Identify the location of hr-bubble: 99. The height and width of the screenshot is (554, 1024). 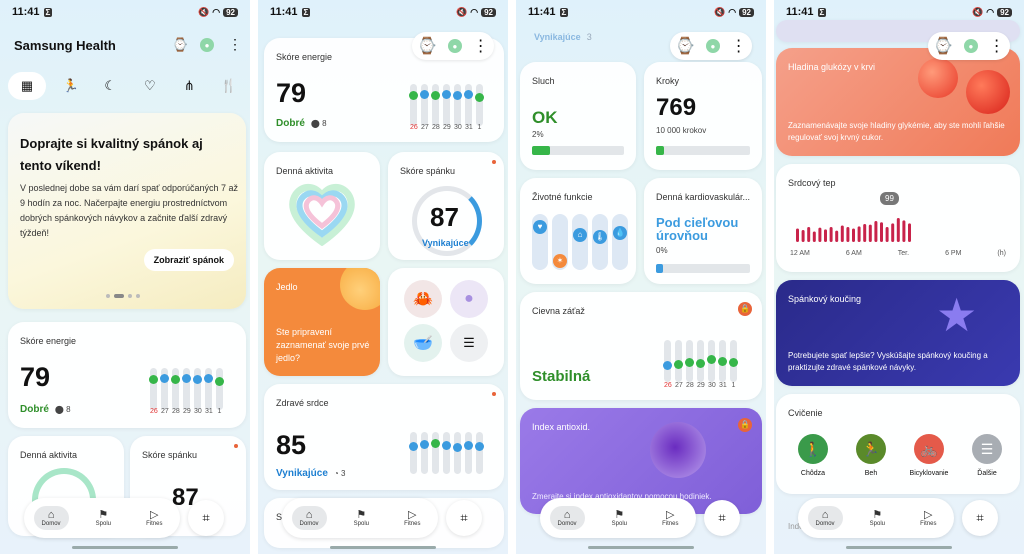
(889, 198).